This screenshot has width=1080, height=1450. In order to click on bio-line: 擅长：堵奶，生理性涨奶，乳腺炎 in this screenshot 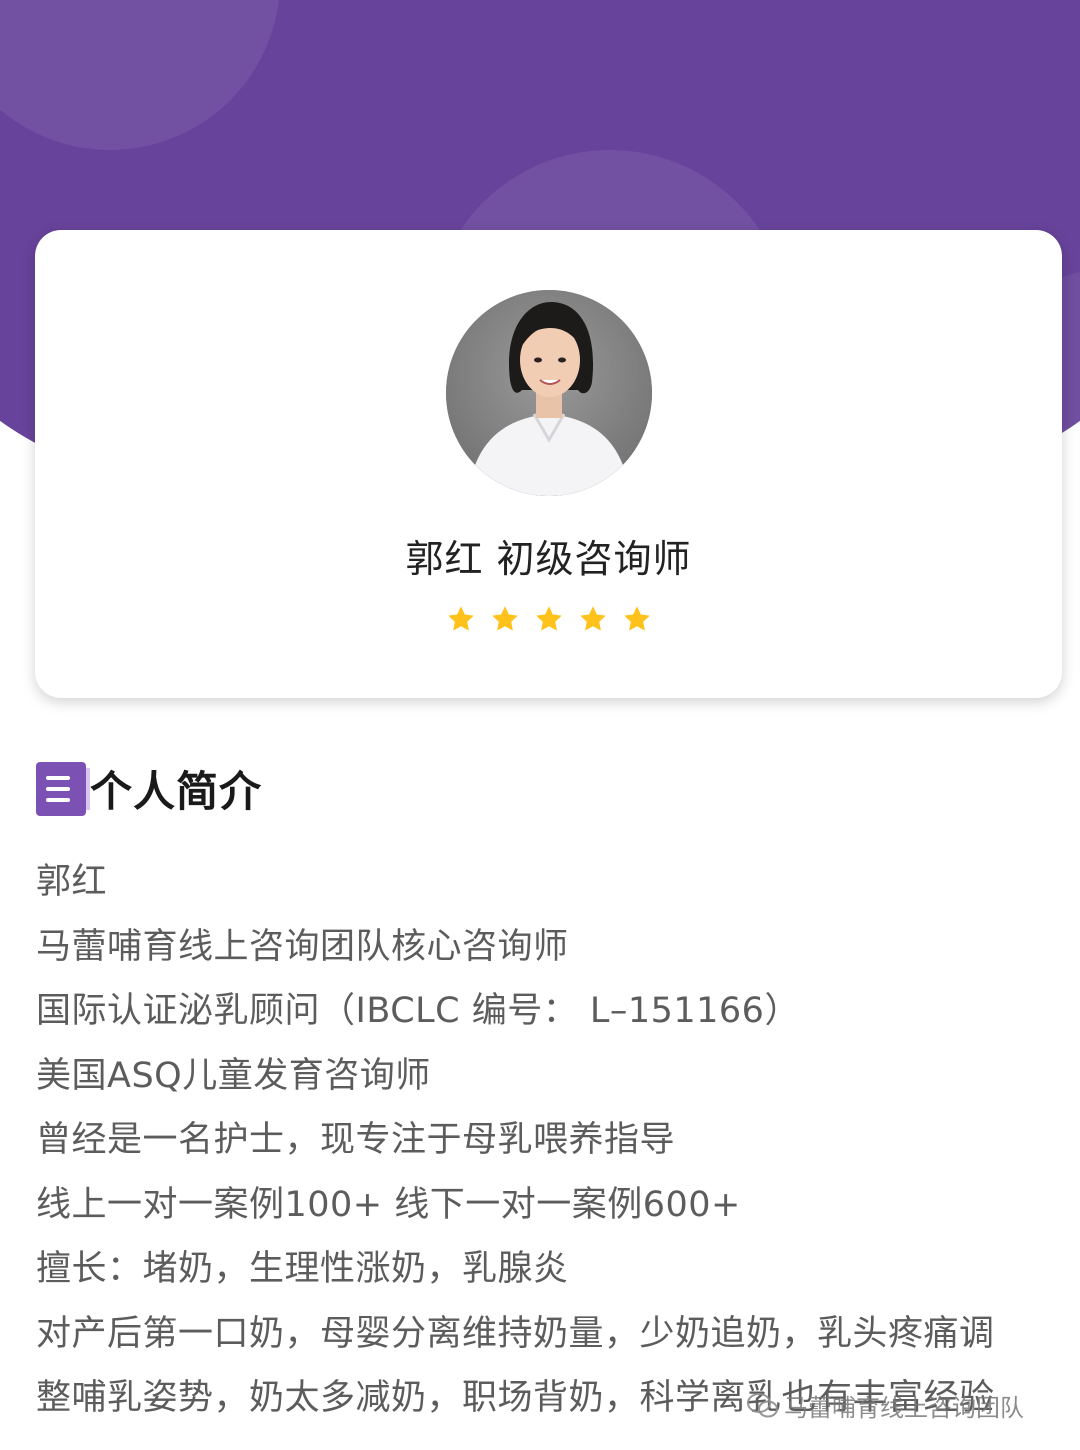, I will do `click(302, 1269)`.